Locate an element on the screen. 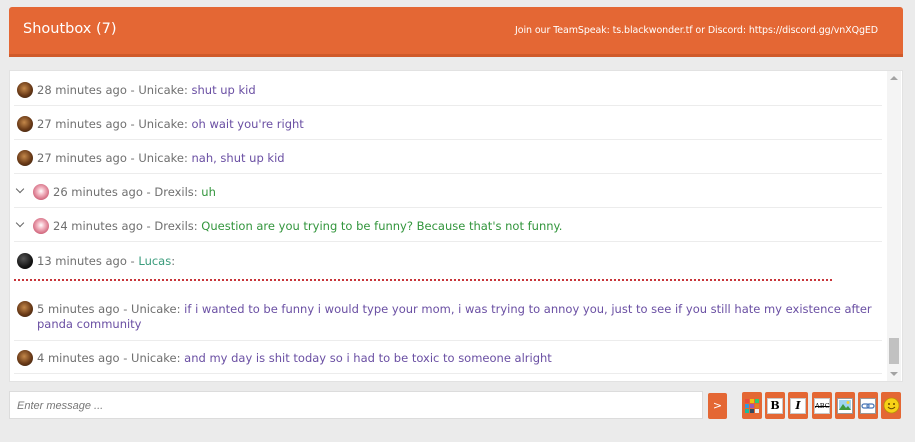 The width and height of the screenshot is (915, 442). message-text: oh wait you're right is located at coordinates (247, 124).